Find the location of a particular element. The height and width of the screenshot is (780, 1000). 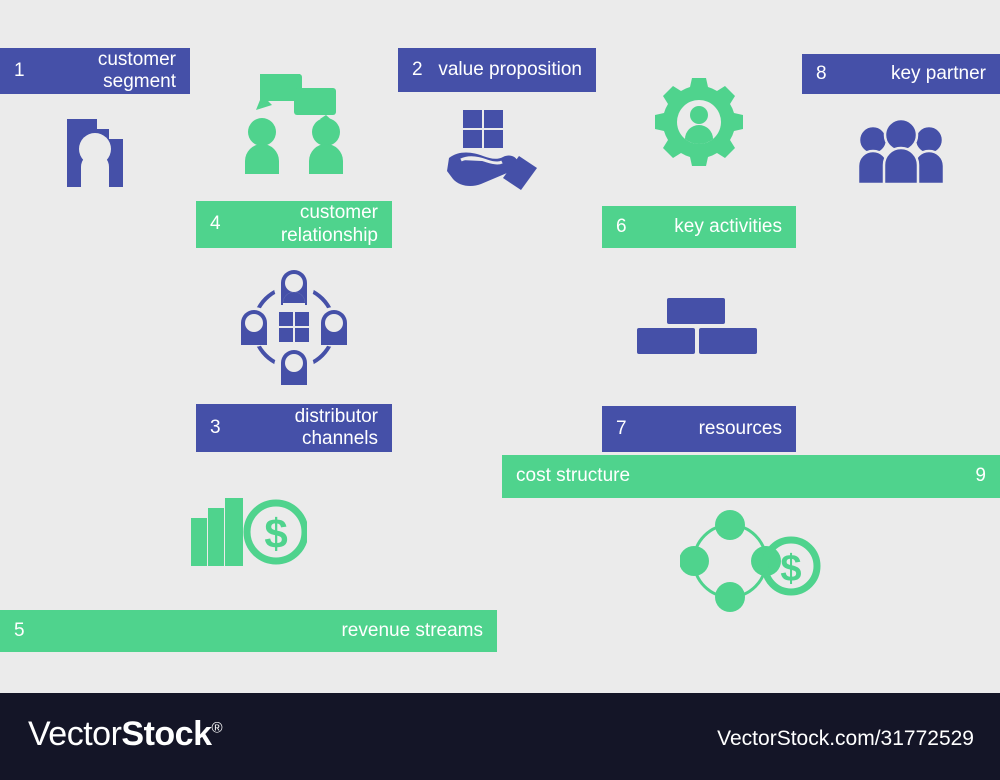

block-header-customer-segment: 1 customer segment is located at coordinates (95, 71).